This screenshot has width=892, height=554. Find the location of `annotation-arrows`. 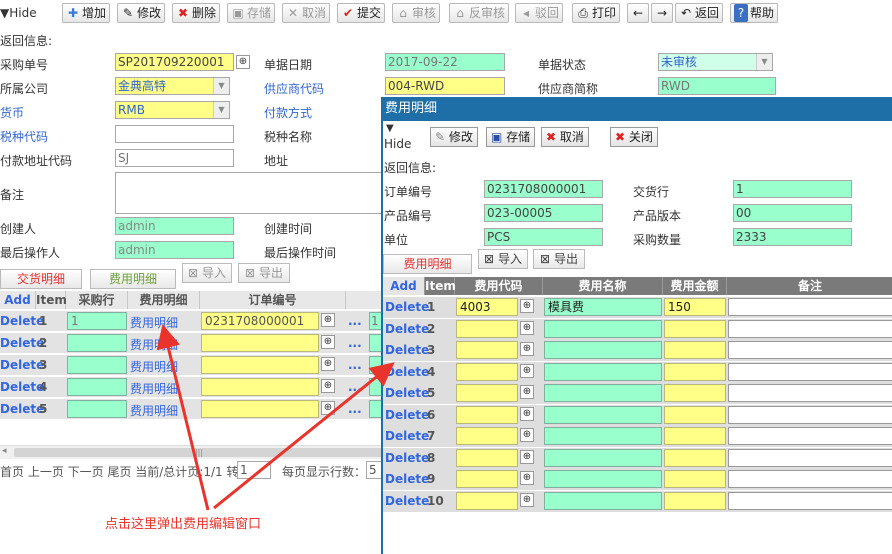

annotation-arrows is located at coordinates (275, 417).